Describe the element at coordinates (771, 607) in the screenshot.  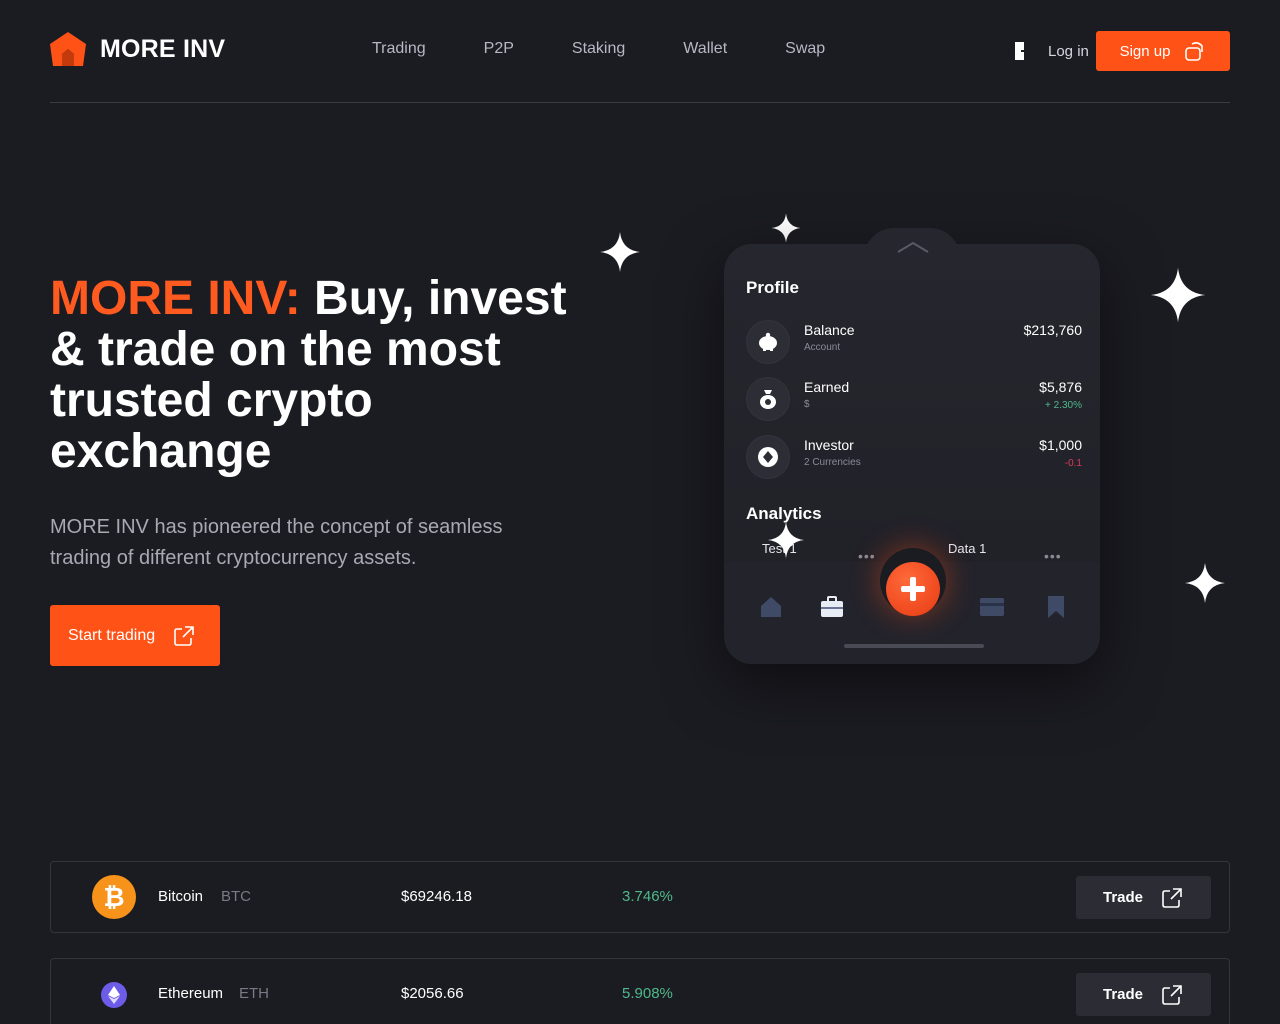
I see `home-icon` at that location.